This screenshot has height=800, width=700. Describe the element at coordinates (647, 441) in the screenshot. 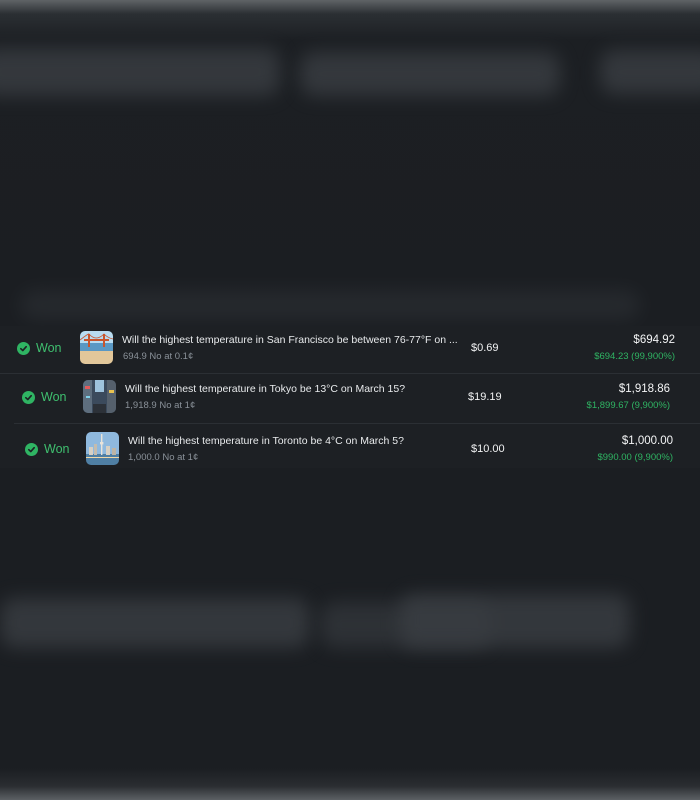

I see `position-value: $1,000.00` at that location.